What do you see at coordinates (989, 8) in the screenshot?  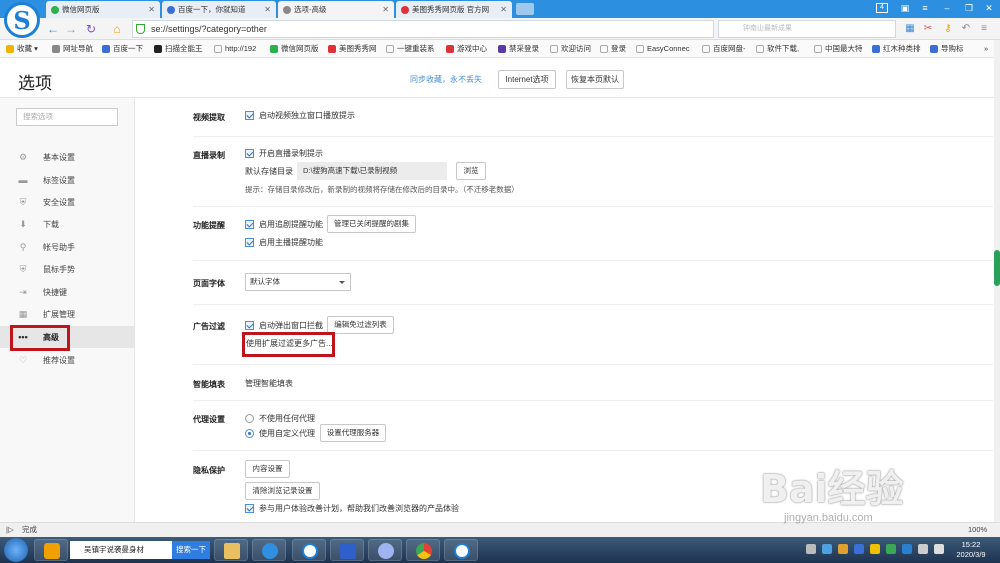 I see `close-window-button: ✕` at bounding box center [989, 8].